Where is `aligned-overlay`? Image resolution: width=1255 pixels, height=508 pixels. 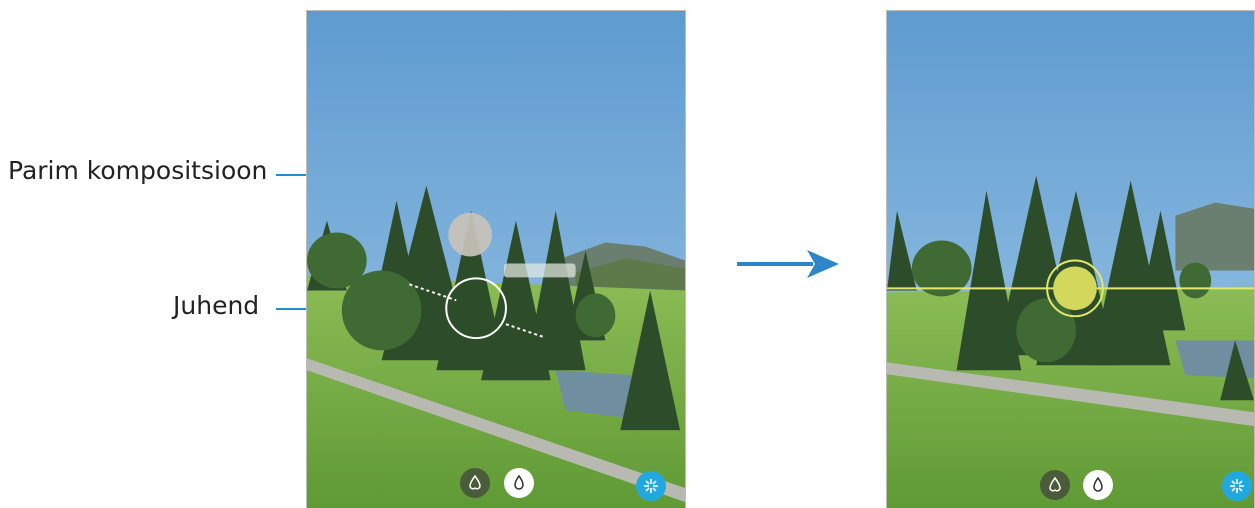
aligned-overlay is located at coordinates (1070, 288).